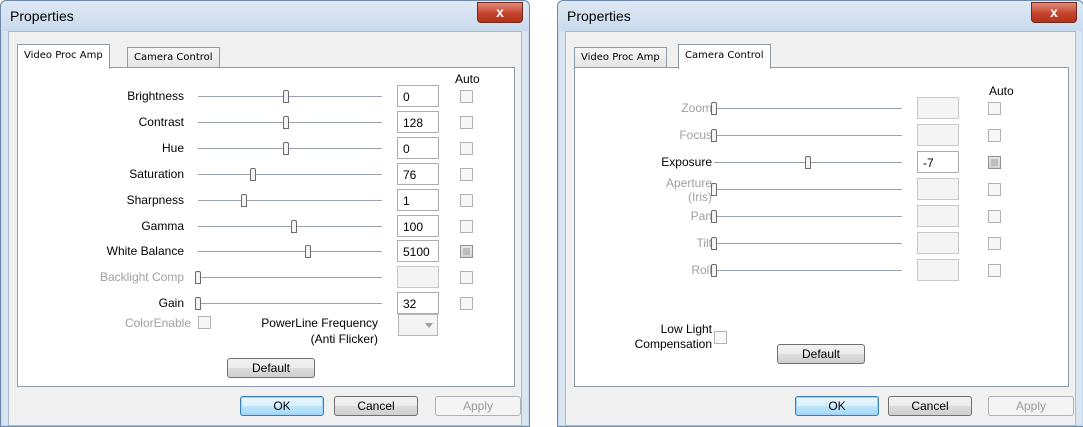  Describe the element at coordinates (938, 270) in the screenshot. I see `roll-value-field` at that location.